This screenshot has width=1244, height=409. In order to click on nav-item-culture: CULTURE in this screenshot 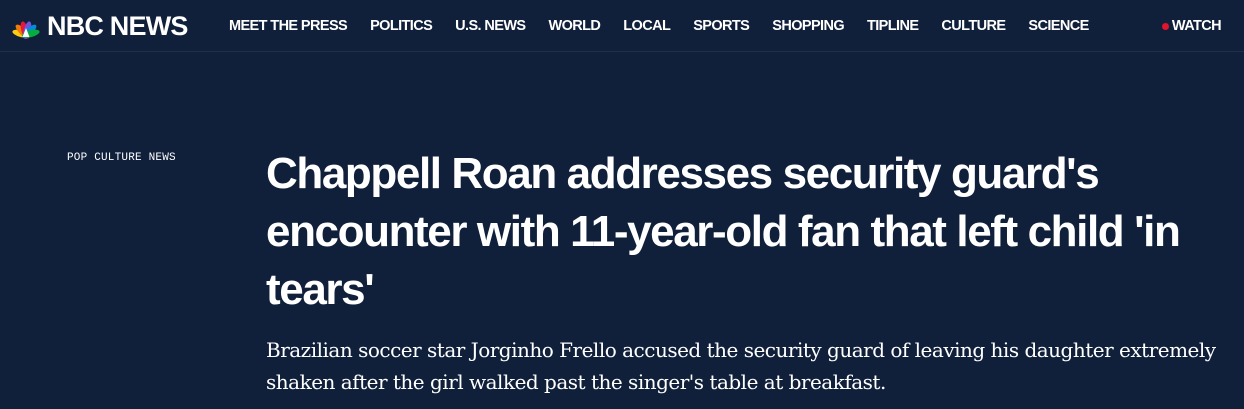, I will do `click(973, 26)`.